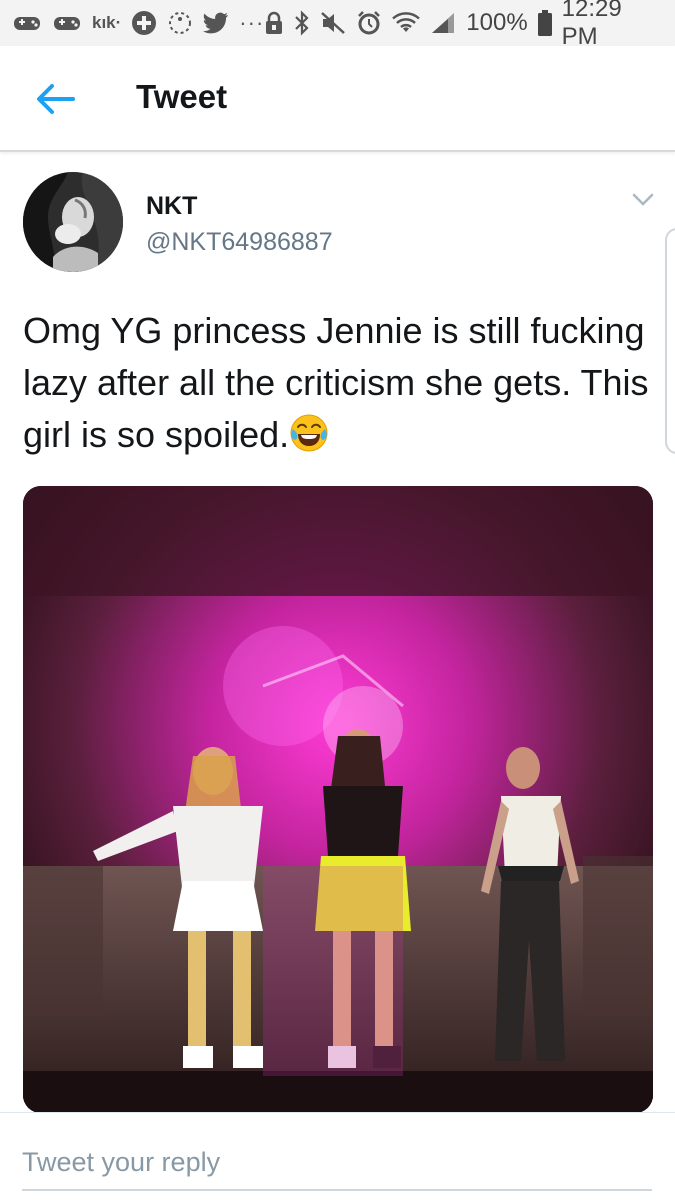 This screenshot has height=1201, width=675. What do you see at coordinates (591, 25) in the screenshot?
I see `clock: 12:29 PM` at bounding box center [591, 25].